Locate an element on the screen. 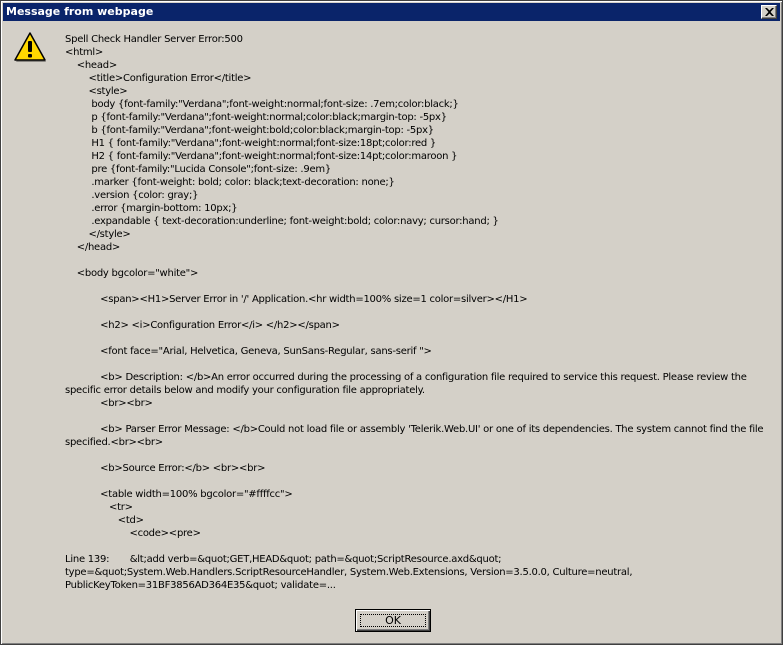 The image size is (783, 645). warning-icon is located at coordinates (30, 47).